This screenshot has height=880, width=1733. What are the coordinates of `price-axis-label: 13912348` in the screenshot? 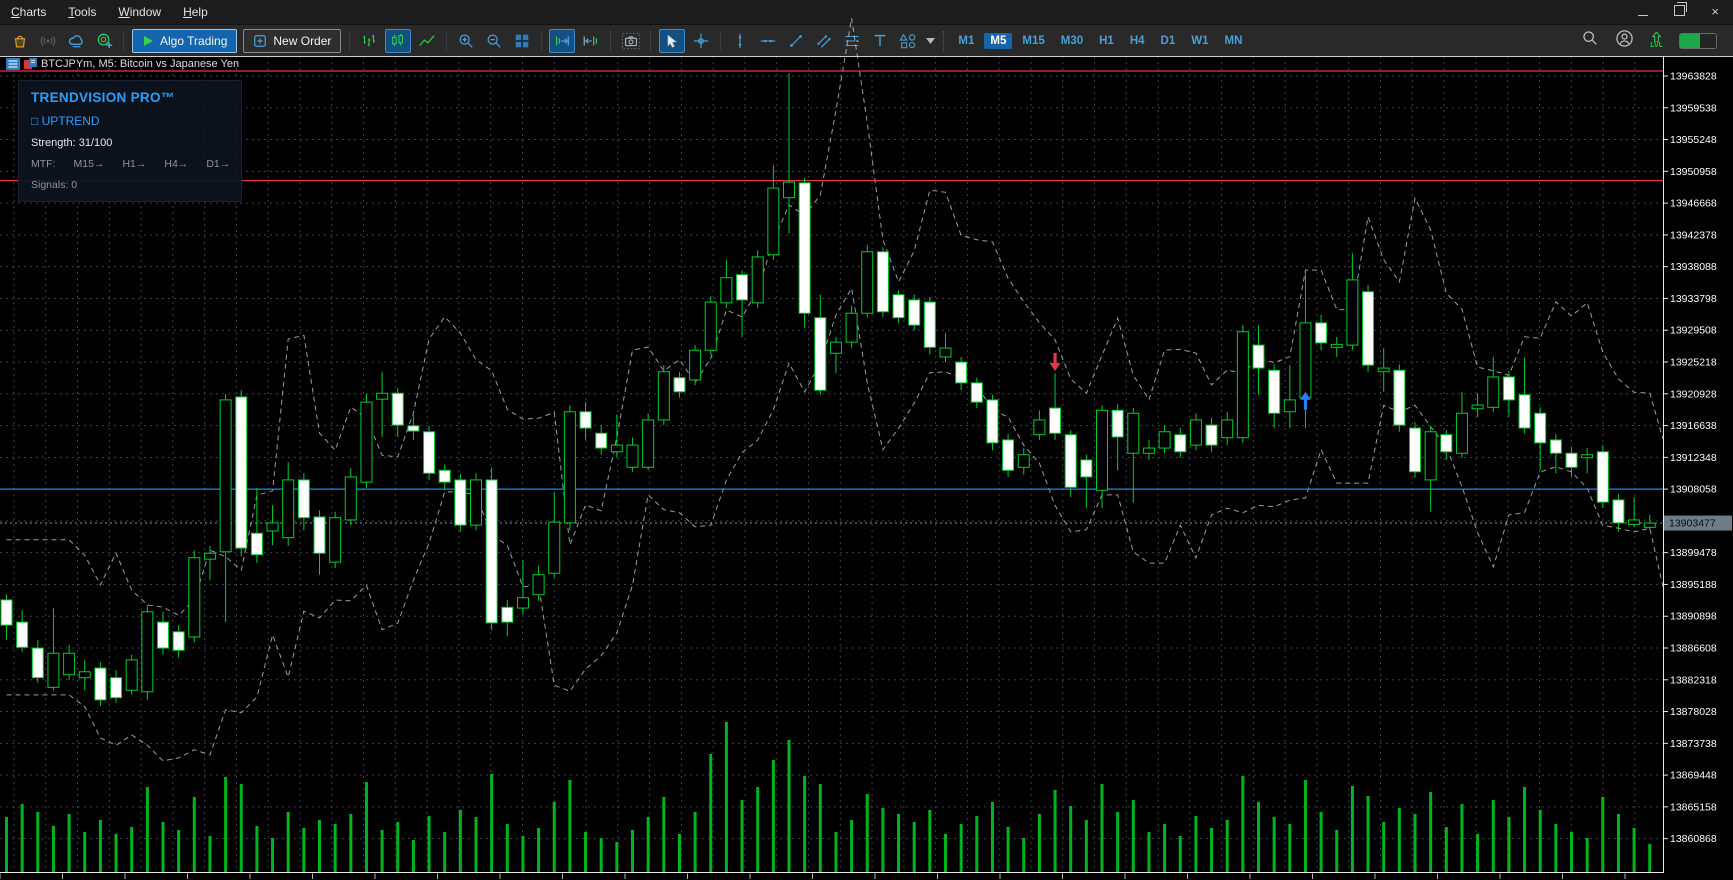 It's located at (1693, 458).